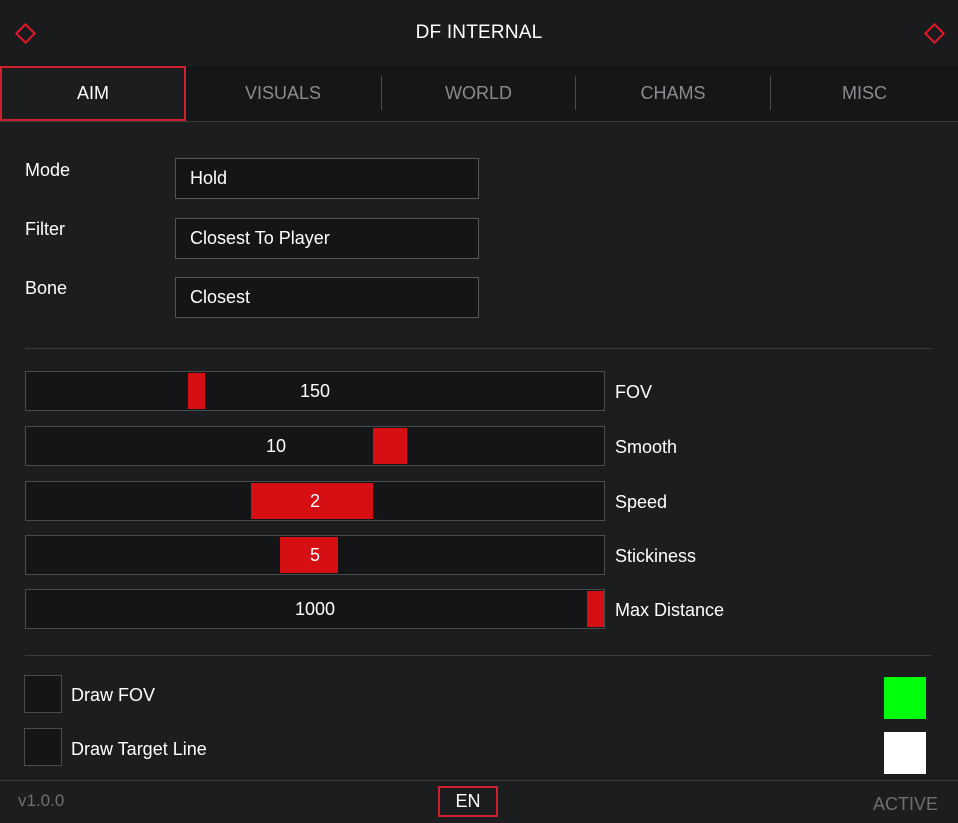  I want to click on slider-value: 1000, so click(315, 609).